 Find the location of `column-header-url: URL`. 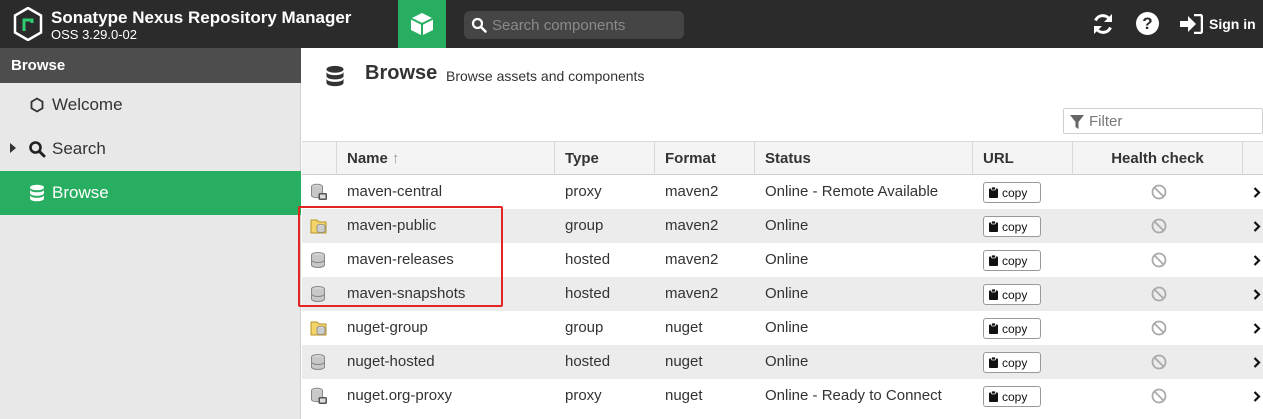

column-header-url: URL is located at coordinates (1023, 158).